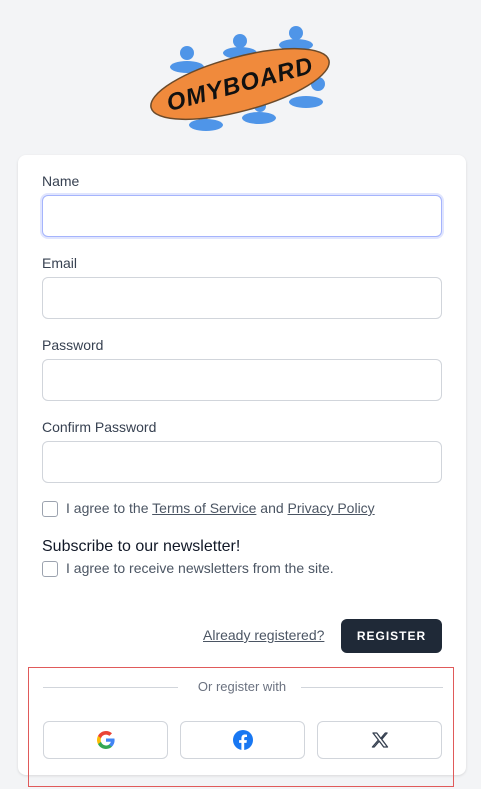  I want to click on terms-and: and, so click(272, 508).